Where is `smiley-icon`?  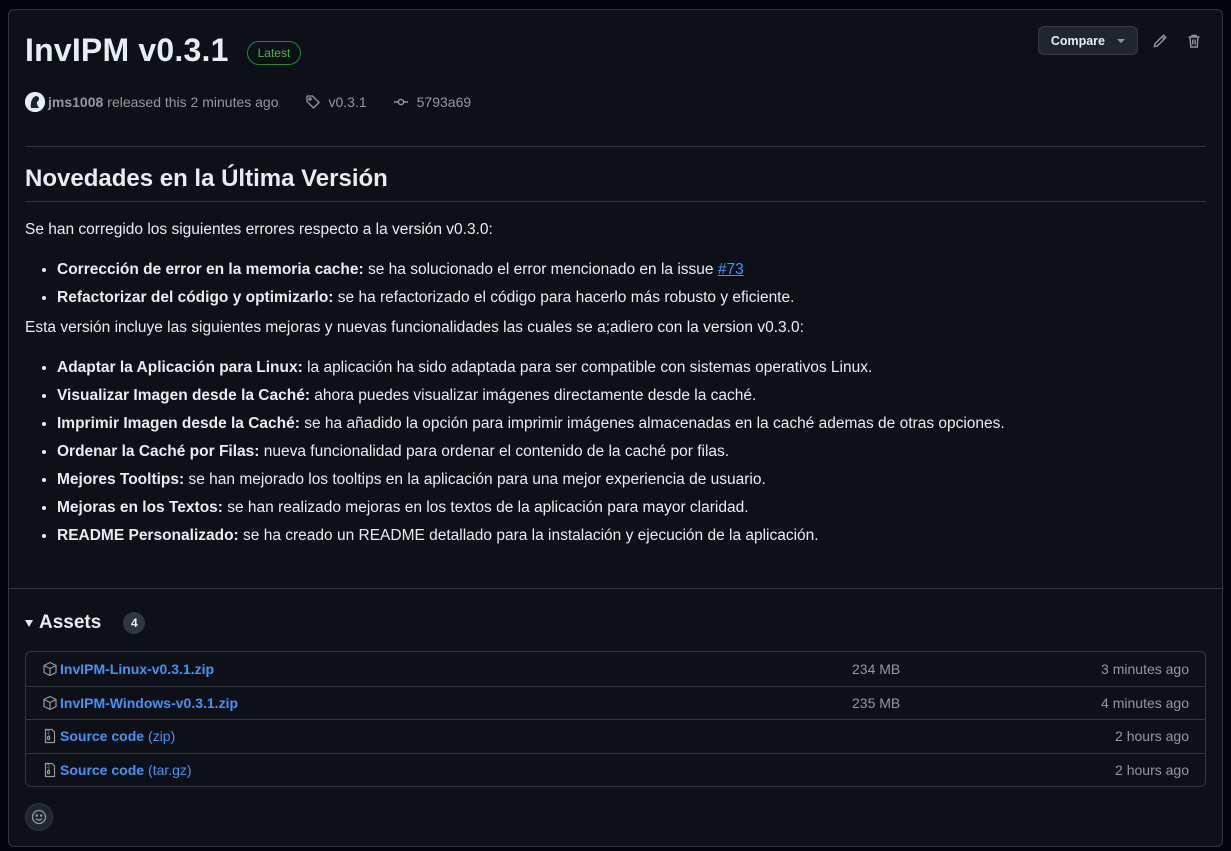
smiley-icon is located at coordinates (39, 817).